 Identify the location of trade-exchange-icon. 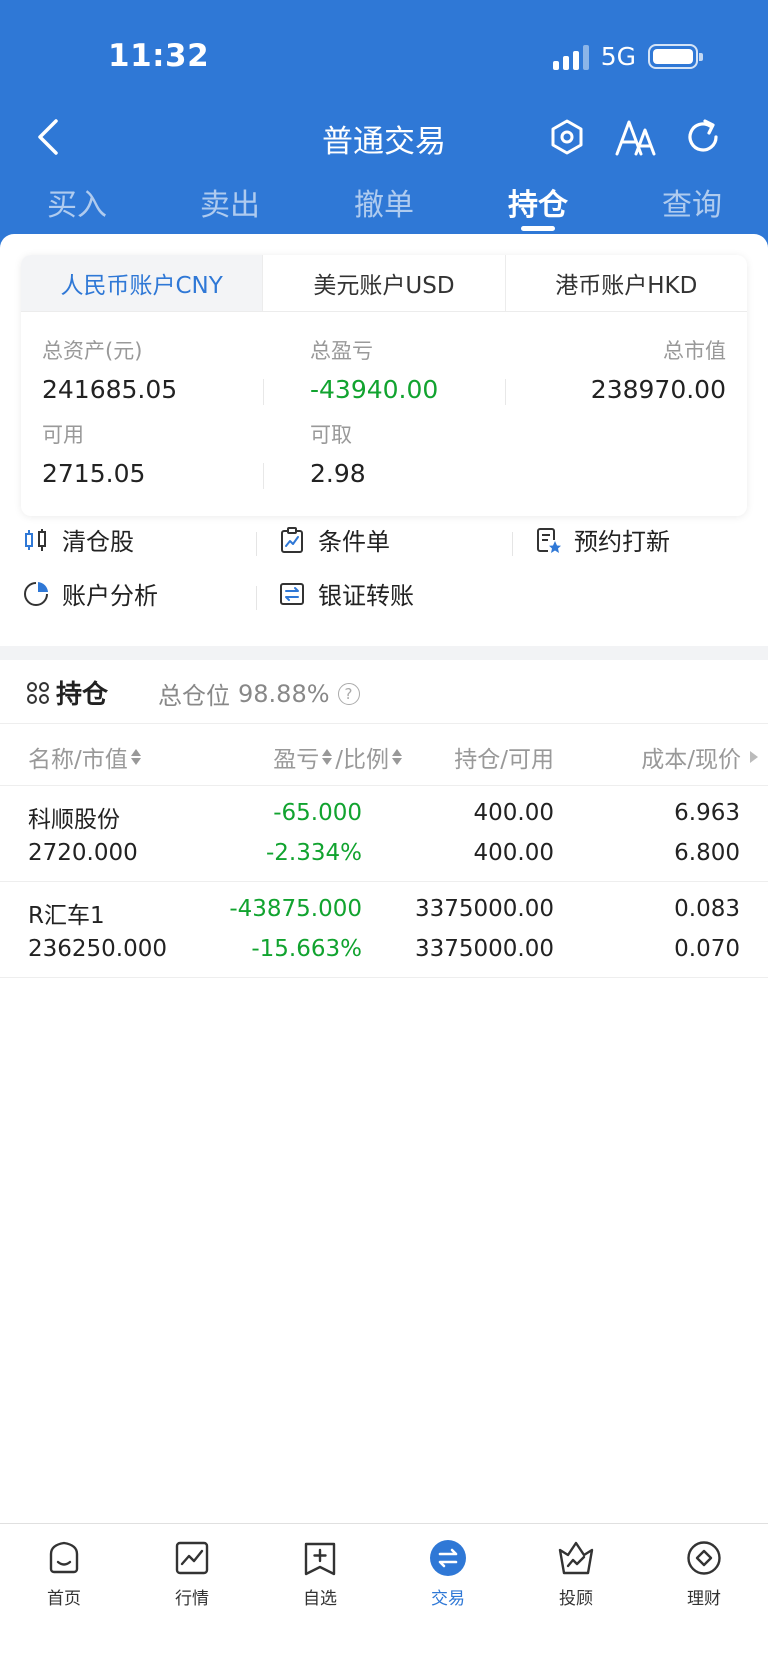
(448, 1558).